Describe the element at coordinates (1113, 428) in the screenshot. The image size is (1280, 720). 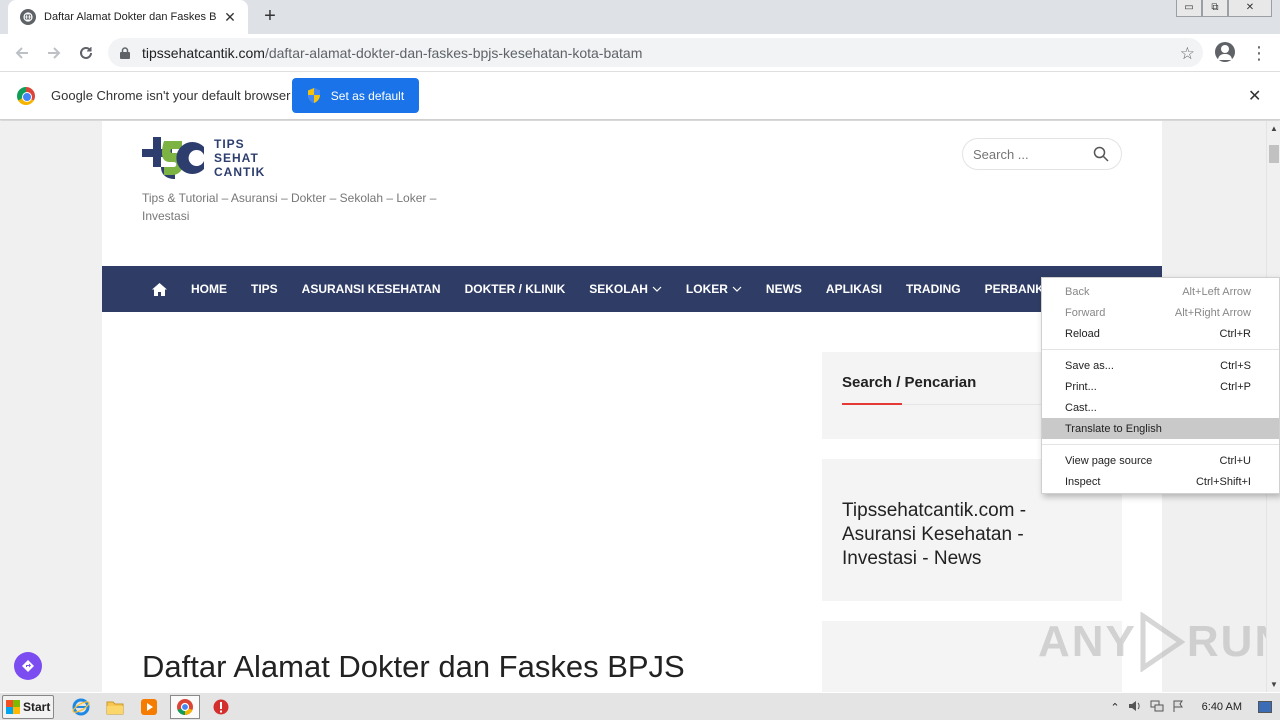
I see `menu-item-label: Translate to English` at that location.